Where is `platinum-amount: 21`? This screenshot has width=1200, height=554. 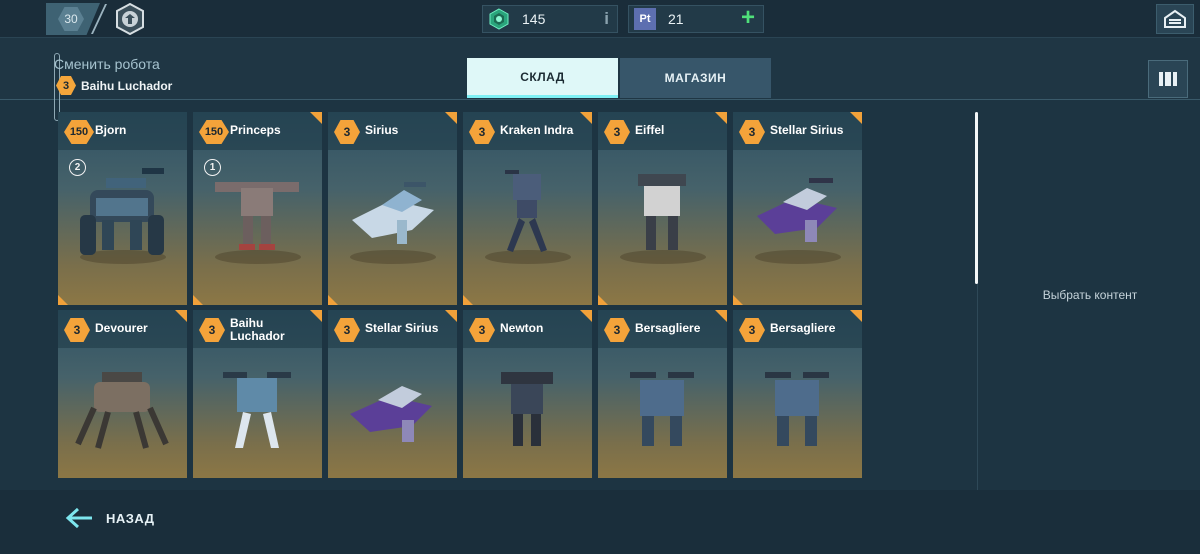
platinum-amount: 21 is located at coordinates (676, 19).